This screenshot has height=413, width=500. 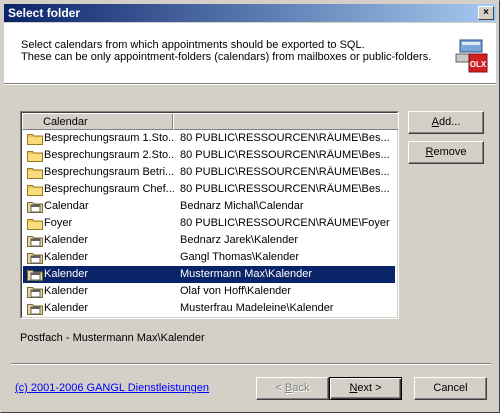 I want to click on back-button: < Back, so click(x=292, y=388).